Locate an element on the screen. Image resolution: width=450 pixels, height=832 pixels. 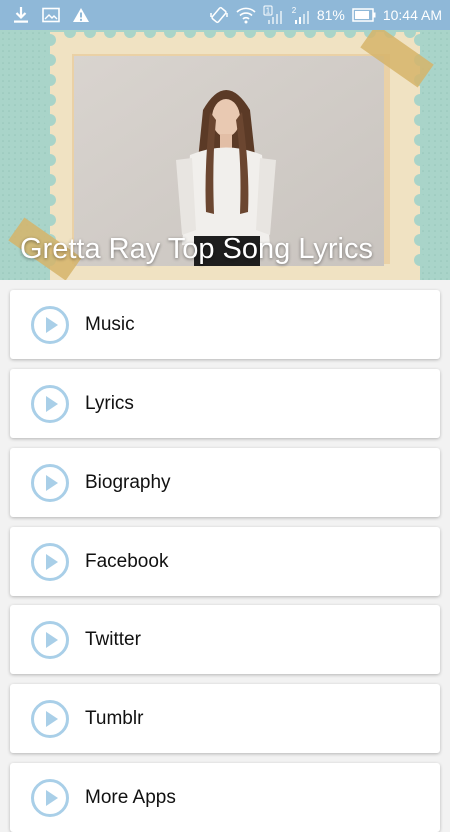
menu-item-facebook: Facebook is located at coordinates (225, 561).